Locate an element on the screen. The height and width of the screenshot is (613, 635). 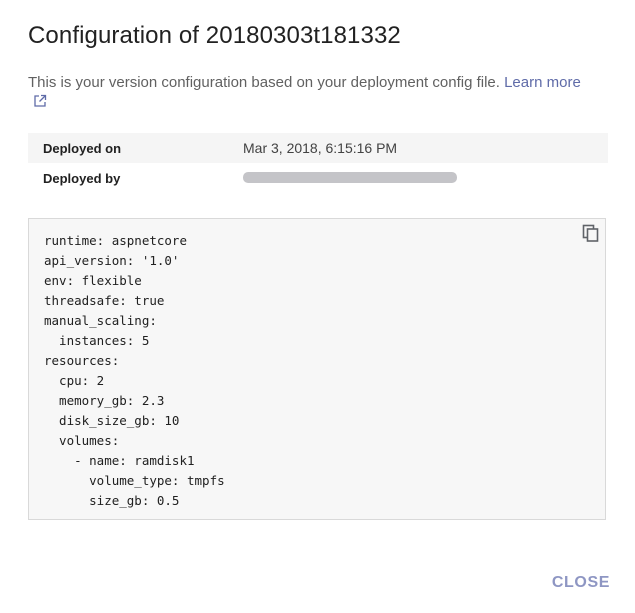
deployed-on-value: Mar 3, 2018, 6:15:16 PM is located at coordinates (320, 148).